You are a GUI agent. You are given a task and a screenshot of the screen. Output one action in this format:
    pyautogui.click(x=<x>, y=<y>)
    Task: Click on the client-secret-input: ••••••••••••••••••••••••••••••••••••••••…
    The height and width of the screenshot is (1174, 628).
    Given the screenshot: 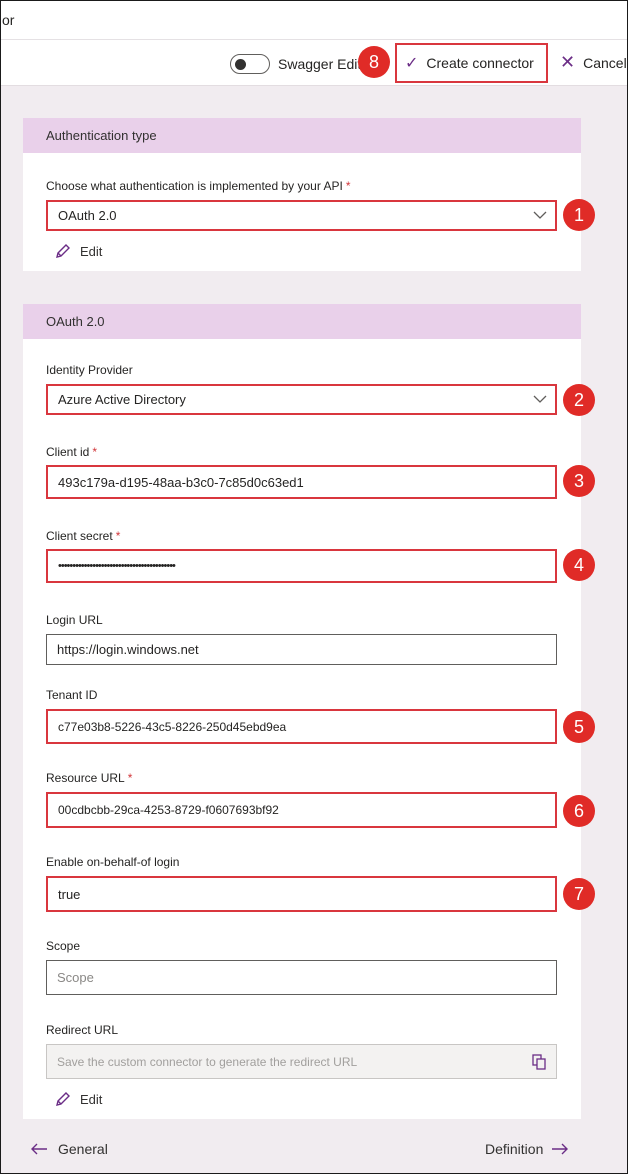 What is the action you would take?
    pyautogui.click(x=301, y=566)
    